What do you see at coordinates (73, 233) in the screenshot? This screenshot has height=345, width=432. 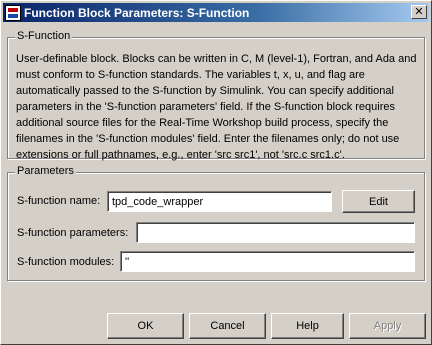 I see `sfunction-parameters-label: S-function parameters:` at bounding box center [73, 233].